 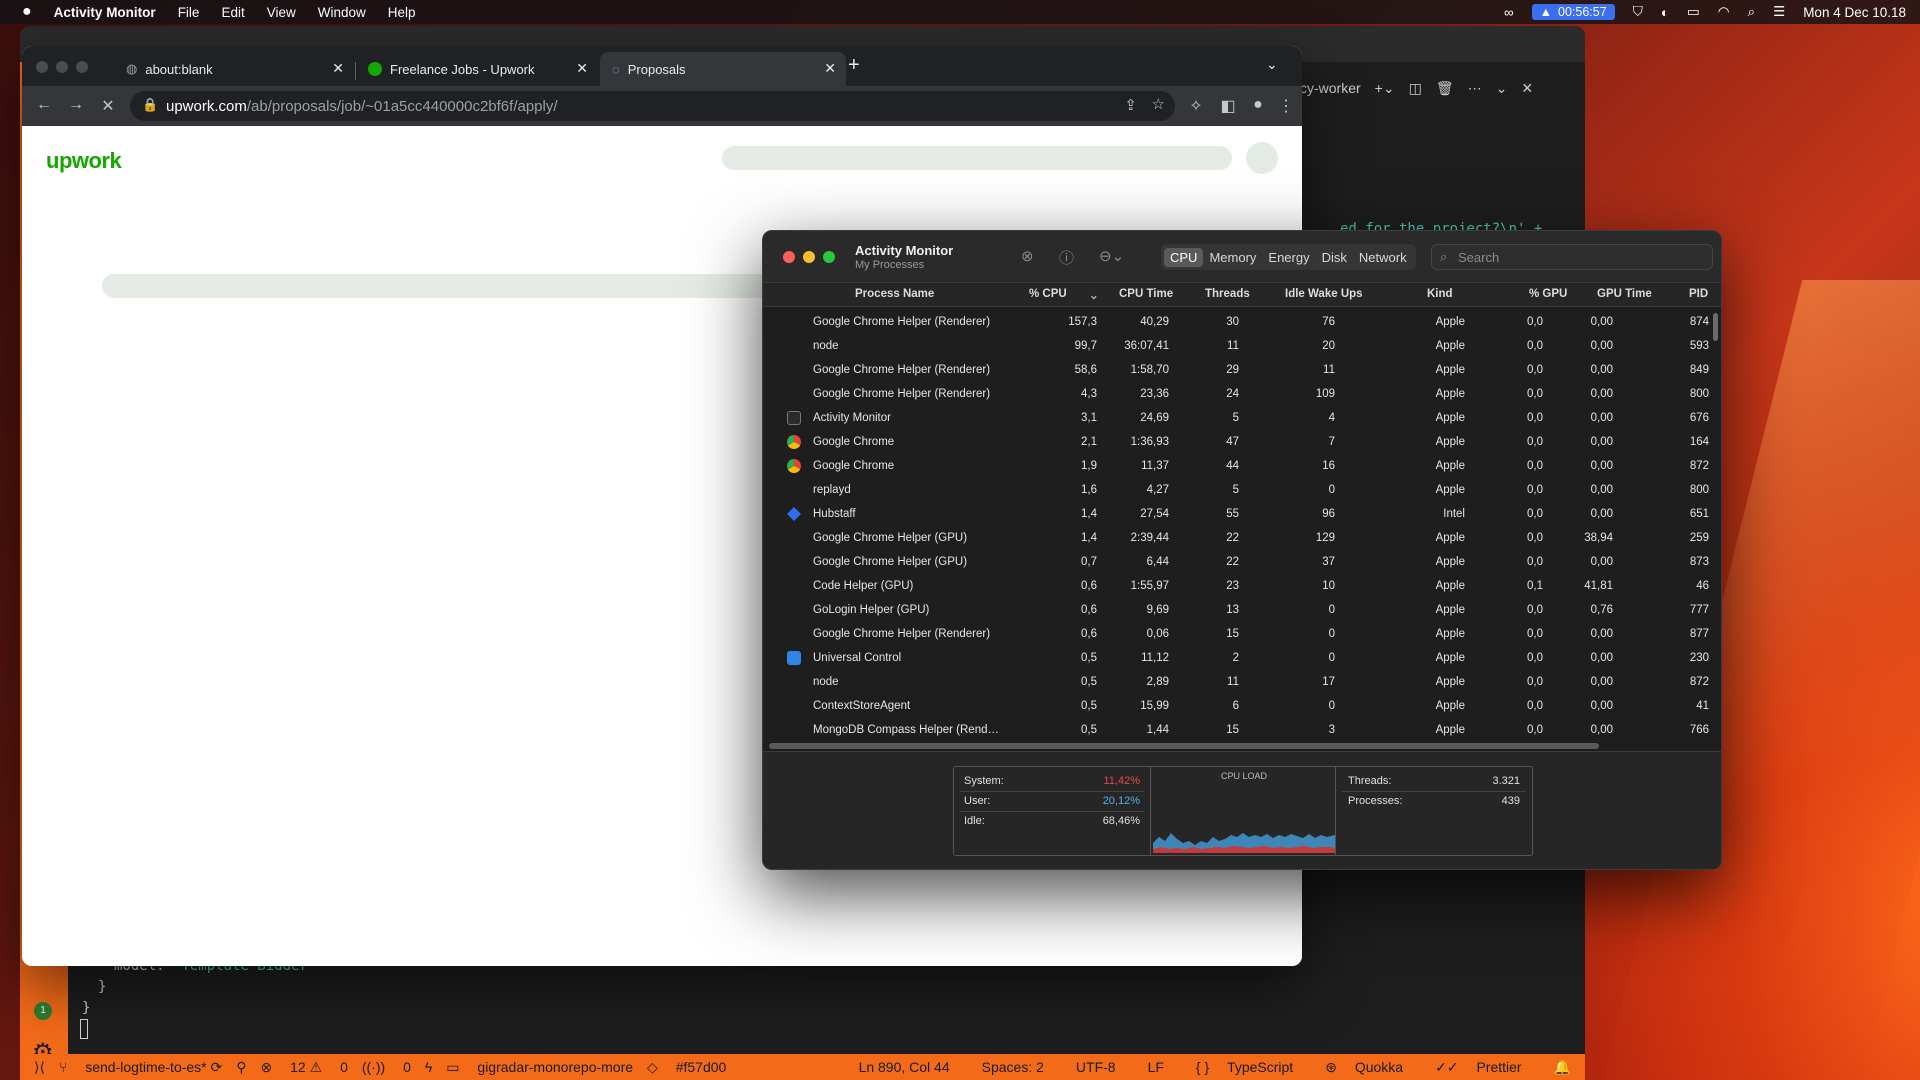 I want to click on add-terminal-icon: +⌄, so click(x=1385, y=88).